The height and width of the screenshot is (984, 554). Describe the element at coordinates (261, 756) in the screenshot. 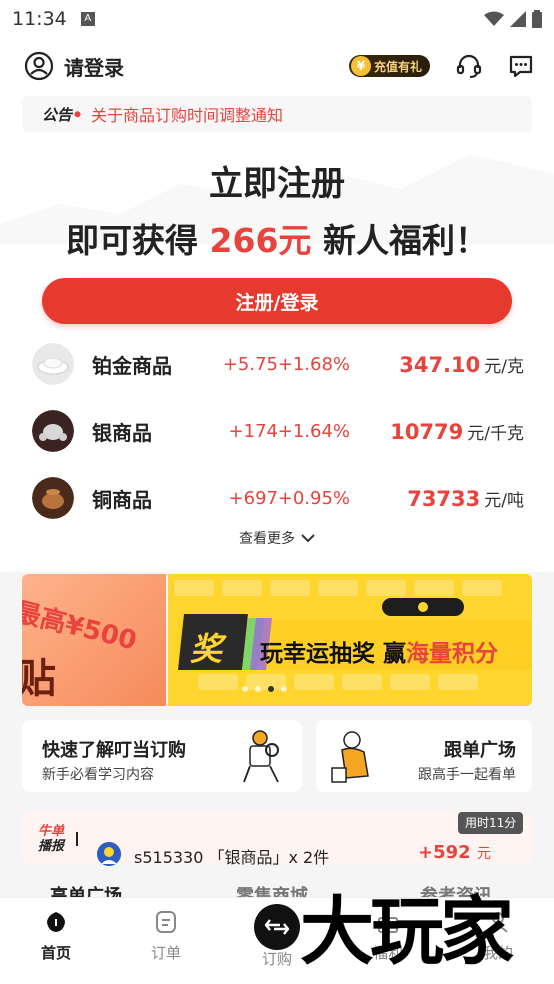

I see `guide-illustration-icon` at that location.